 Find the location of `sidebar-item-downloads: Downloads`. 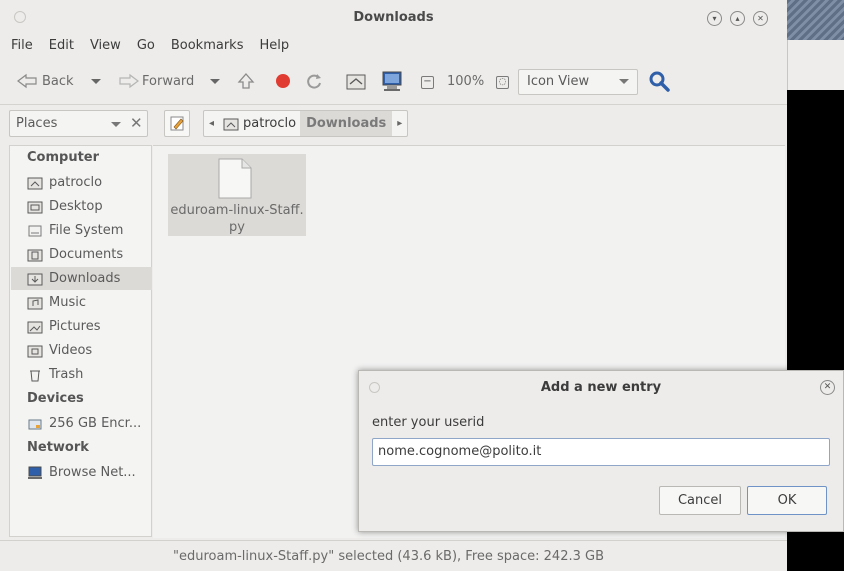

sidebar-item-downloads: Downloads is located at coordinates (81, 278).